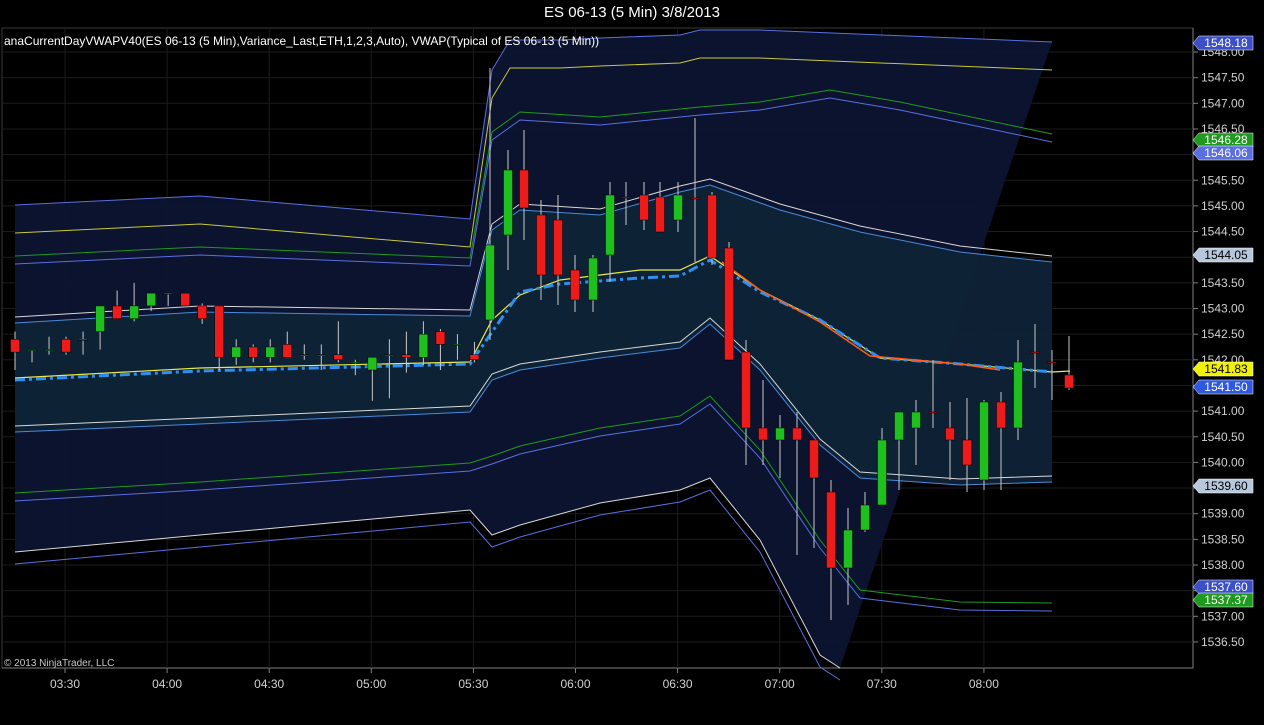  Describe the element at coordinates (1223, 103) in the screenshot. I see `y-tick-label: 1547.00` at that location.